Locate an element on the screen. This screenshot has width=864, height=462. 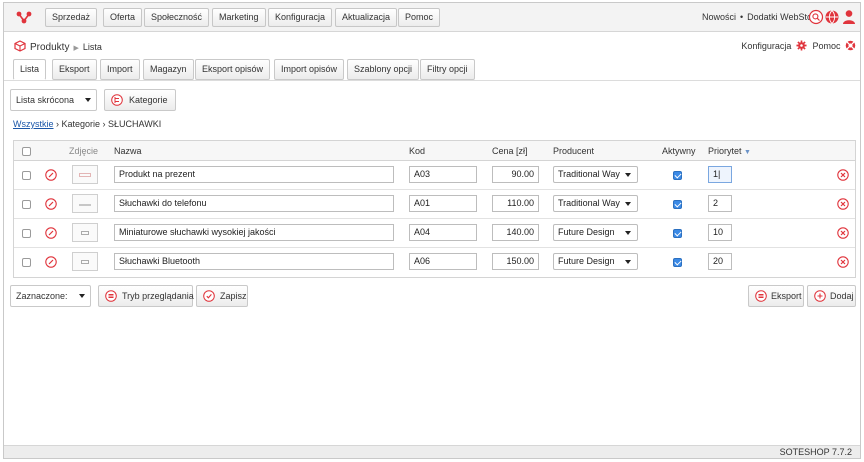
priority-input: 20 is located at coordinates (720, 261).